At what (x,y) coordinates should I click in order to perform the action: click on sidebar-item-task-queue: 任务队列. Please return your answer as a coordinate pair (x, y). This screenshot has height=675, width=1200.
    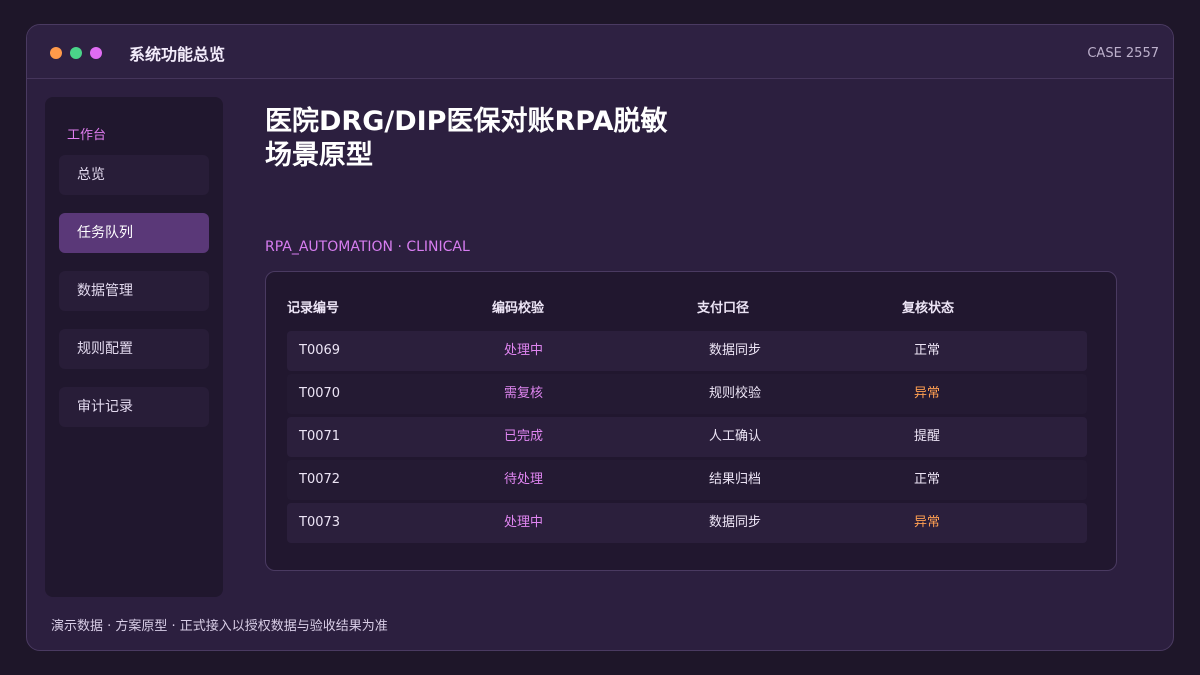
    Looking at the image, I should click on (134, 233).